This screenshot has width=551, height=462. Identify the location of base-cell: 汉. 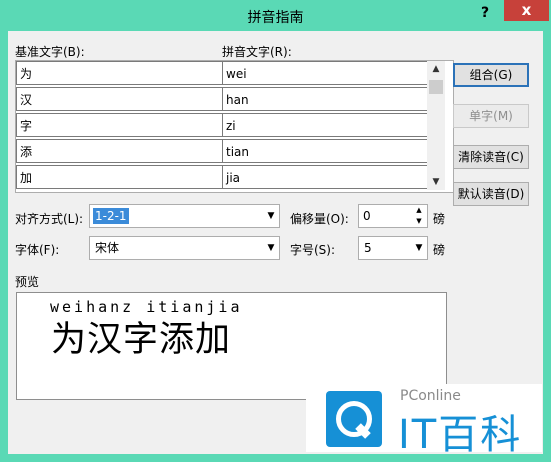
(119, 99).